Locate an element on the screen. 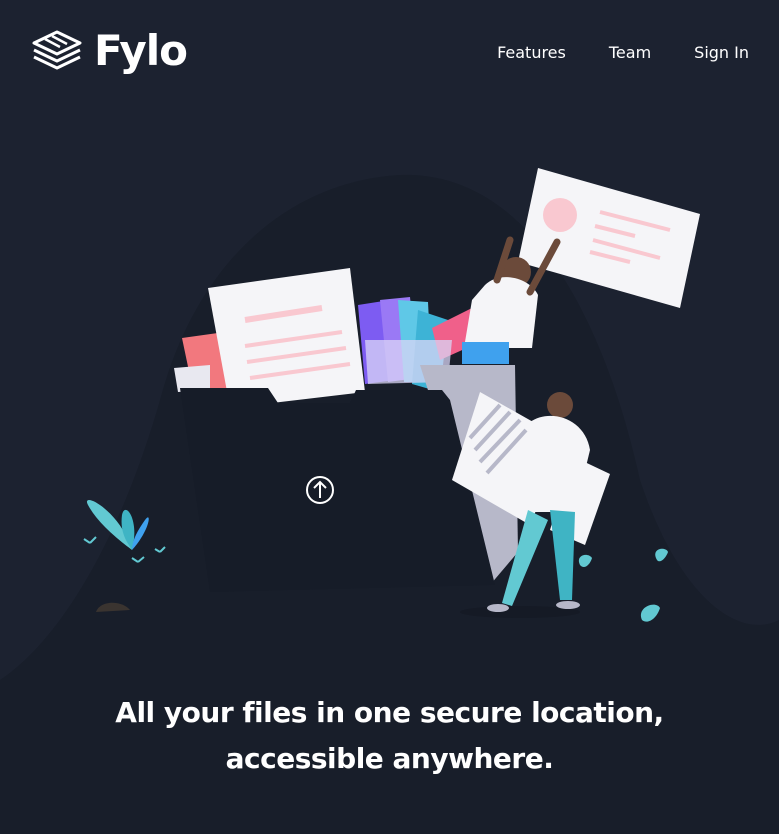 This screenshot has width=779, height=834. nav-link-team: Team is located at coordinates (630, 53).